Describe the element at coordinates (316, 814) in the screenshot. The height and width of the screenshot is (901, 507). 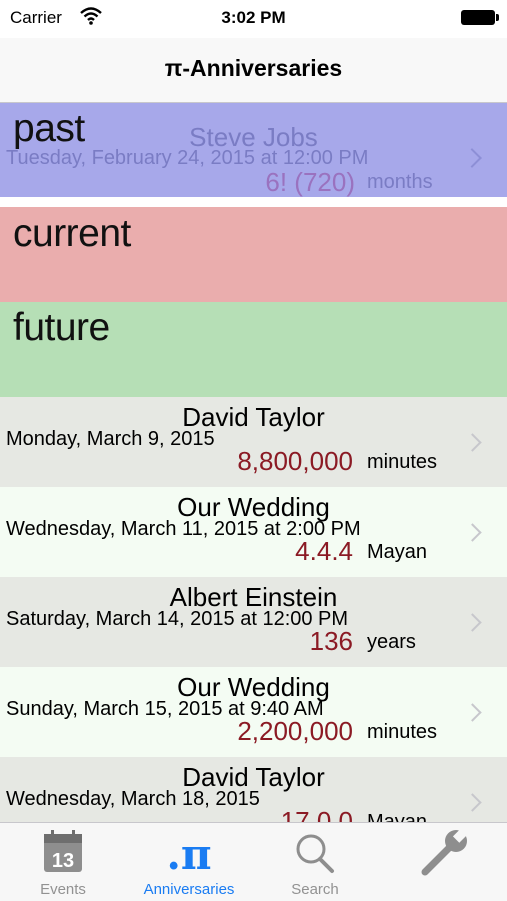
I see `anniversary-value: 17.0.0` at that location.